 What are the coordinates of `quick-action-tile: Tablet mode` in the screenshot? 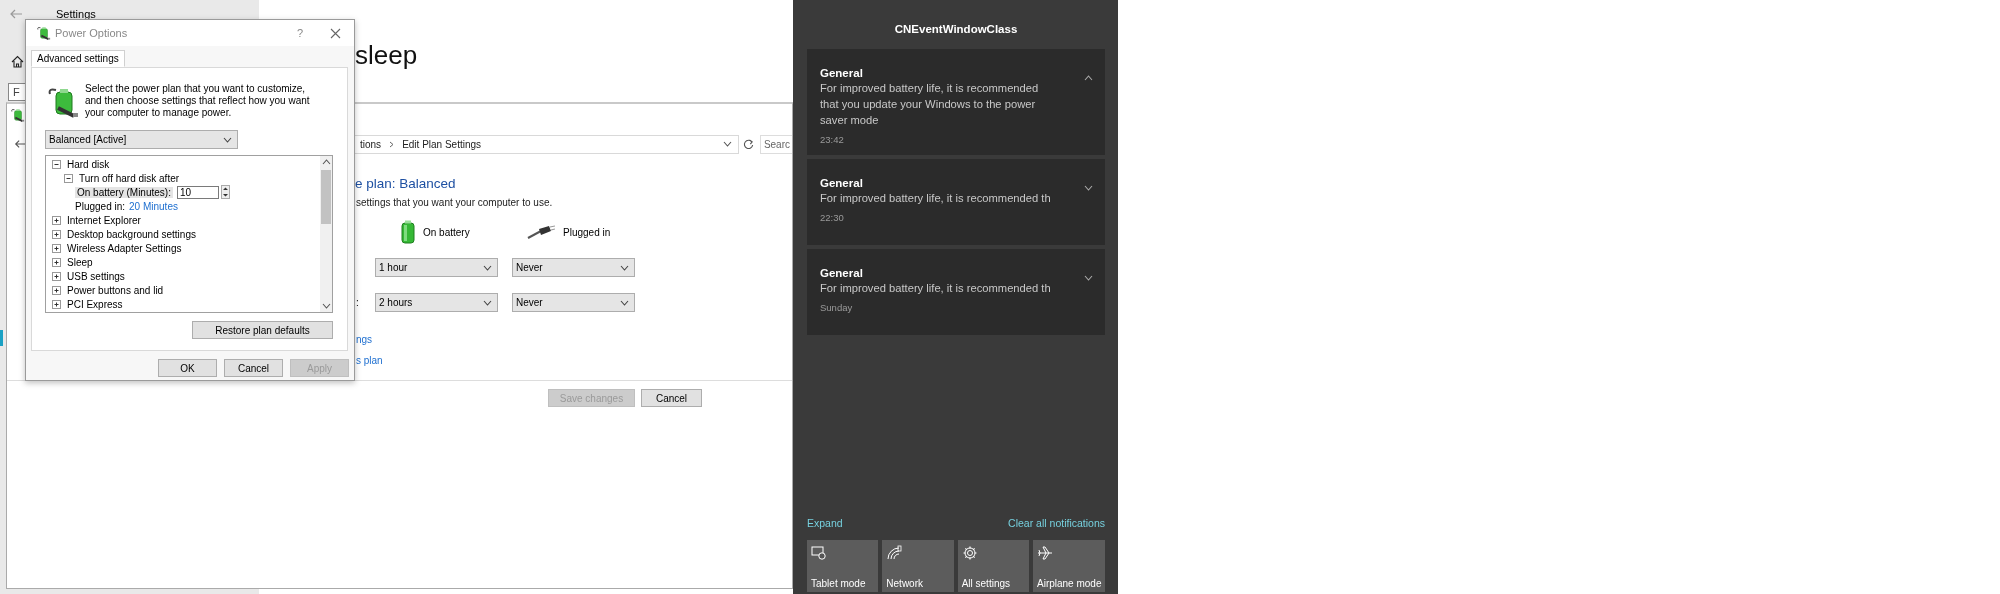 It's located at (843, 566).